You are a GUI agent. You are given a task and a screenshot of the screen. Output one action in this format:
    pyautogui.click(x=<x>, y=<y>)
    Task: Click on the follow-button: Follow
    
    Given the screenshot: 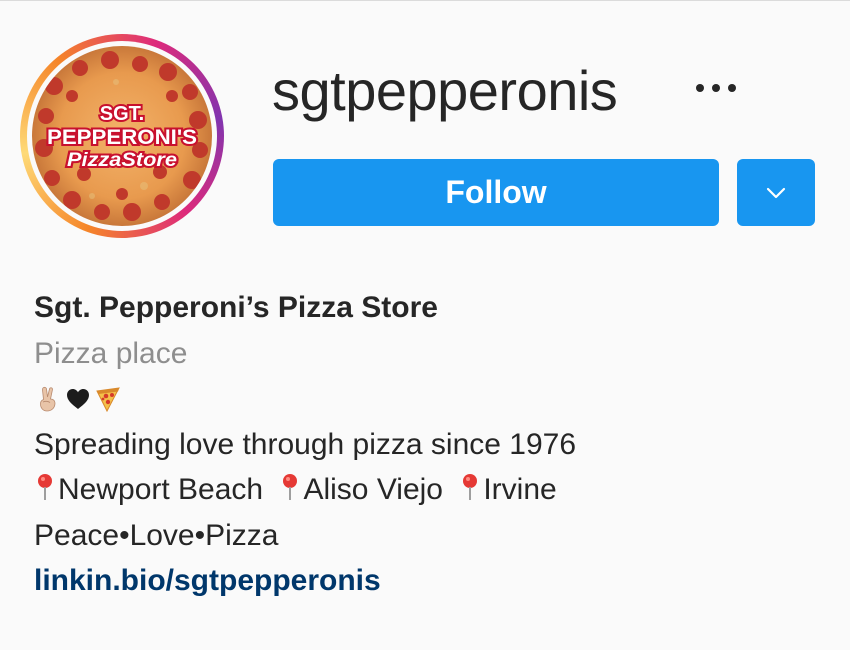 What is the action you would take?
    pyautogui.click(x=496, y=192)
    